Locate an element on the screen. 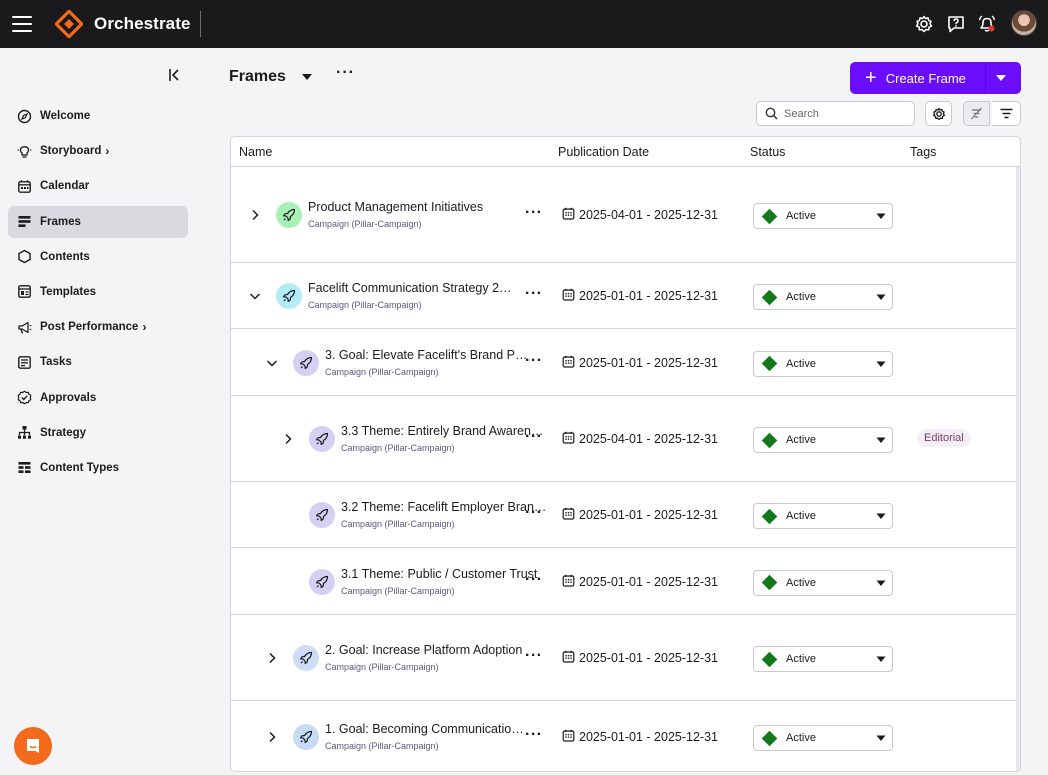  help-icon is located at coordinates (956, 24).